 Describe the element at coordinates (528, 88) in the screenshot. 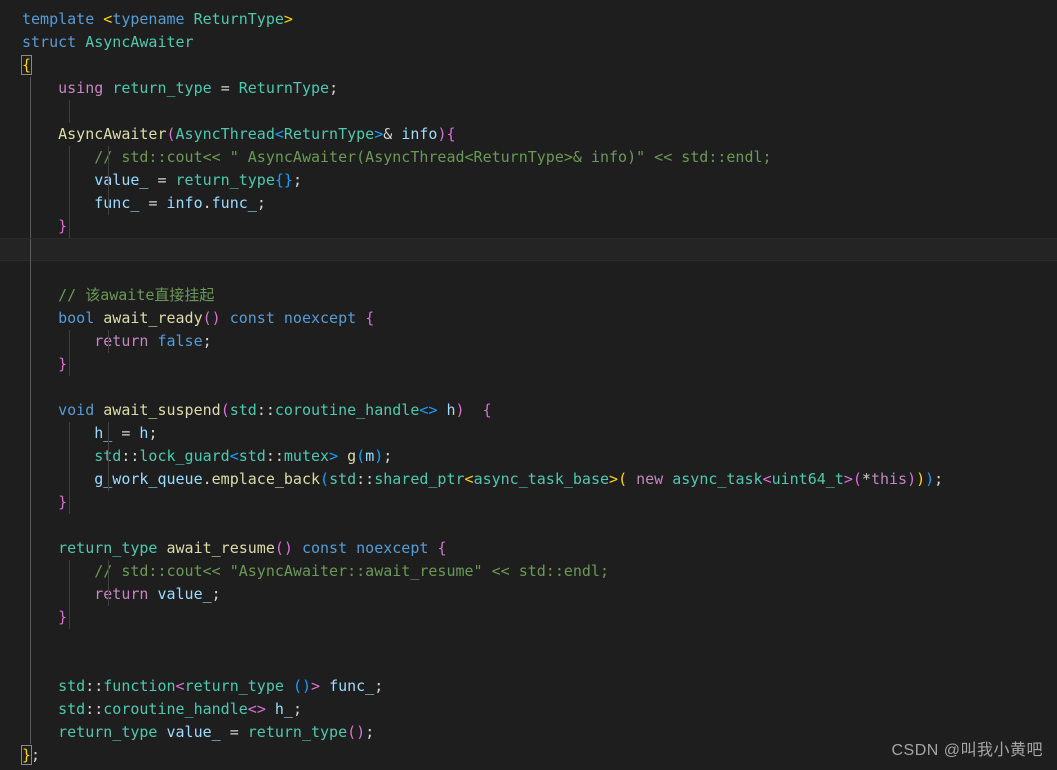

I see `code-line: using return_type = ReturnType;` at that location.